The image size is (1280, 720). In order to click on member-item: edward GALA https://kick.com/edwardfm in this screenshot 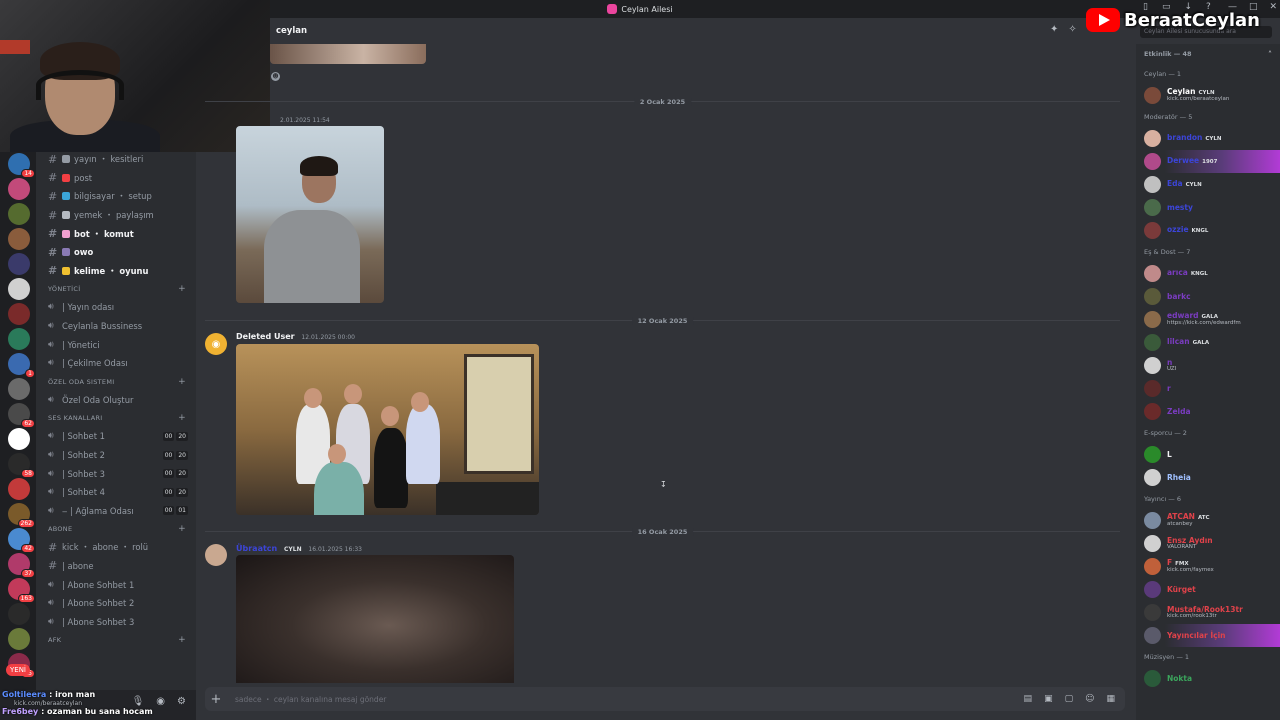, I will do `click(1208, 319)`.